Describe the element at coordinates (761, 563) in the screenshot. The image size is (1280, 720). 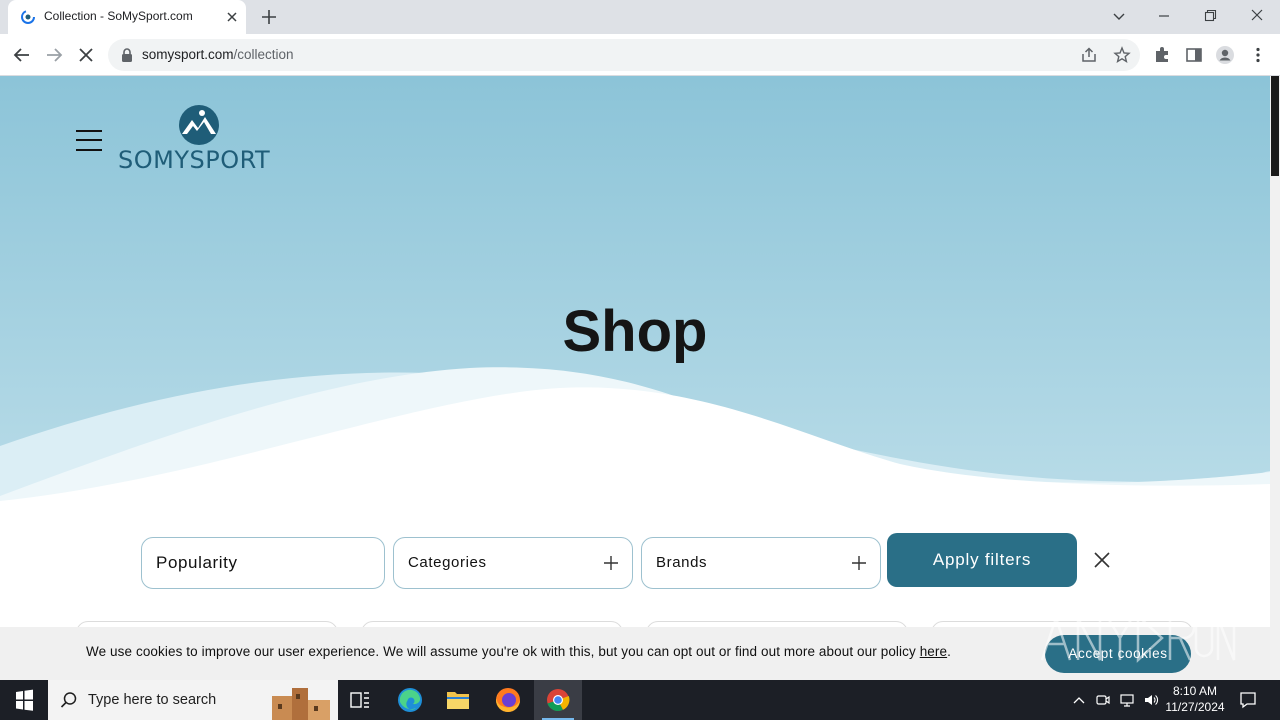
I see `brands-filter: Brands` at that location.